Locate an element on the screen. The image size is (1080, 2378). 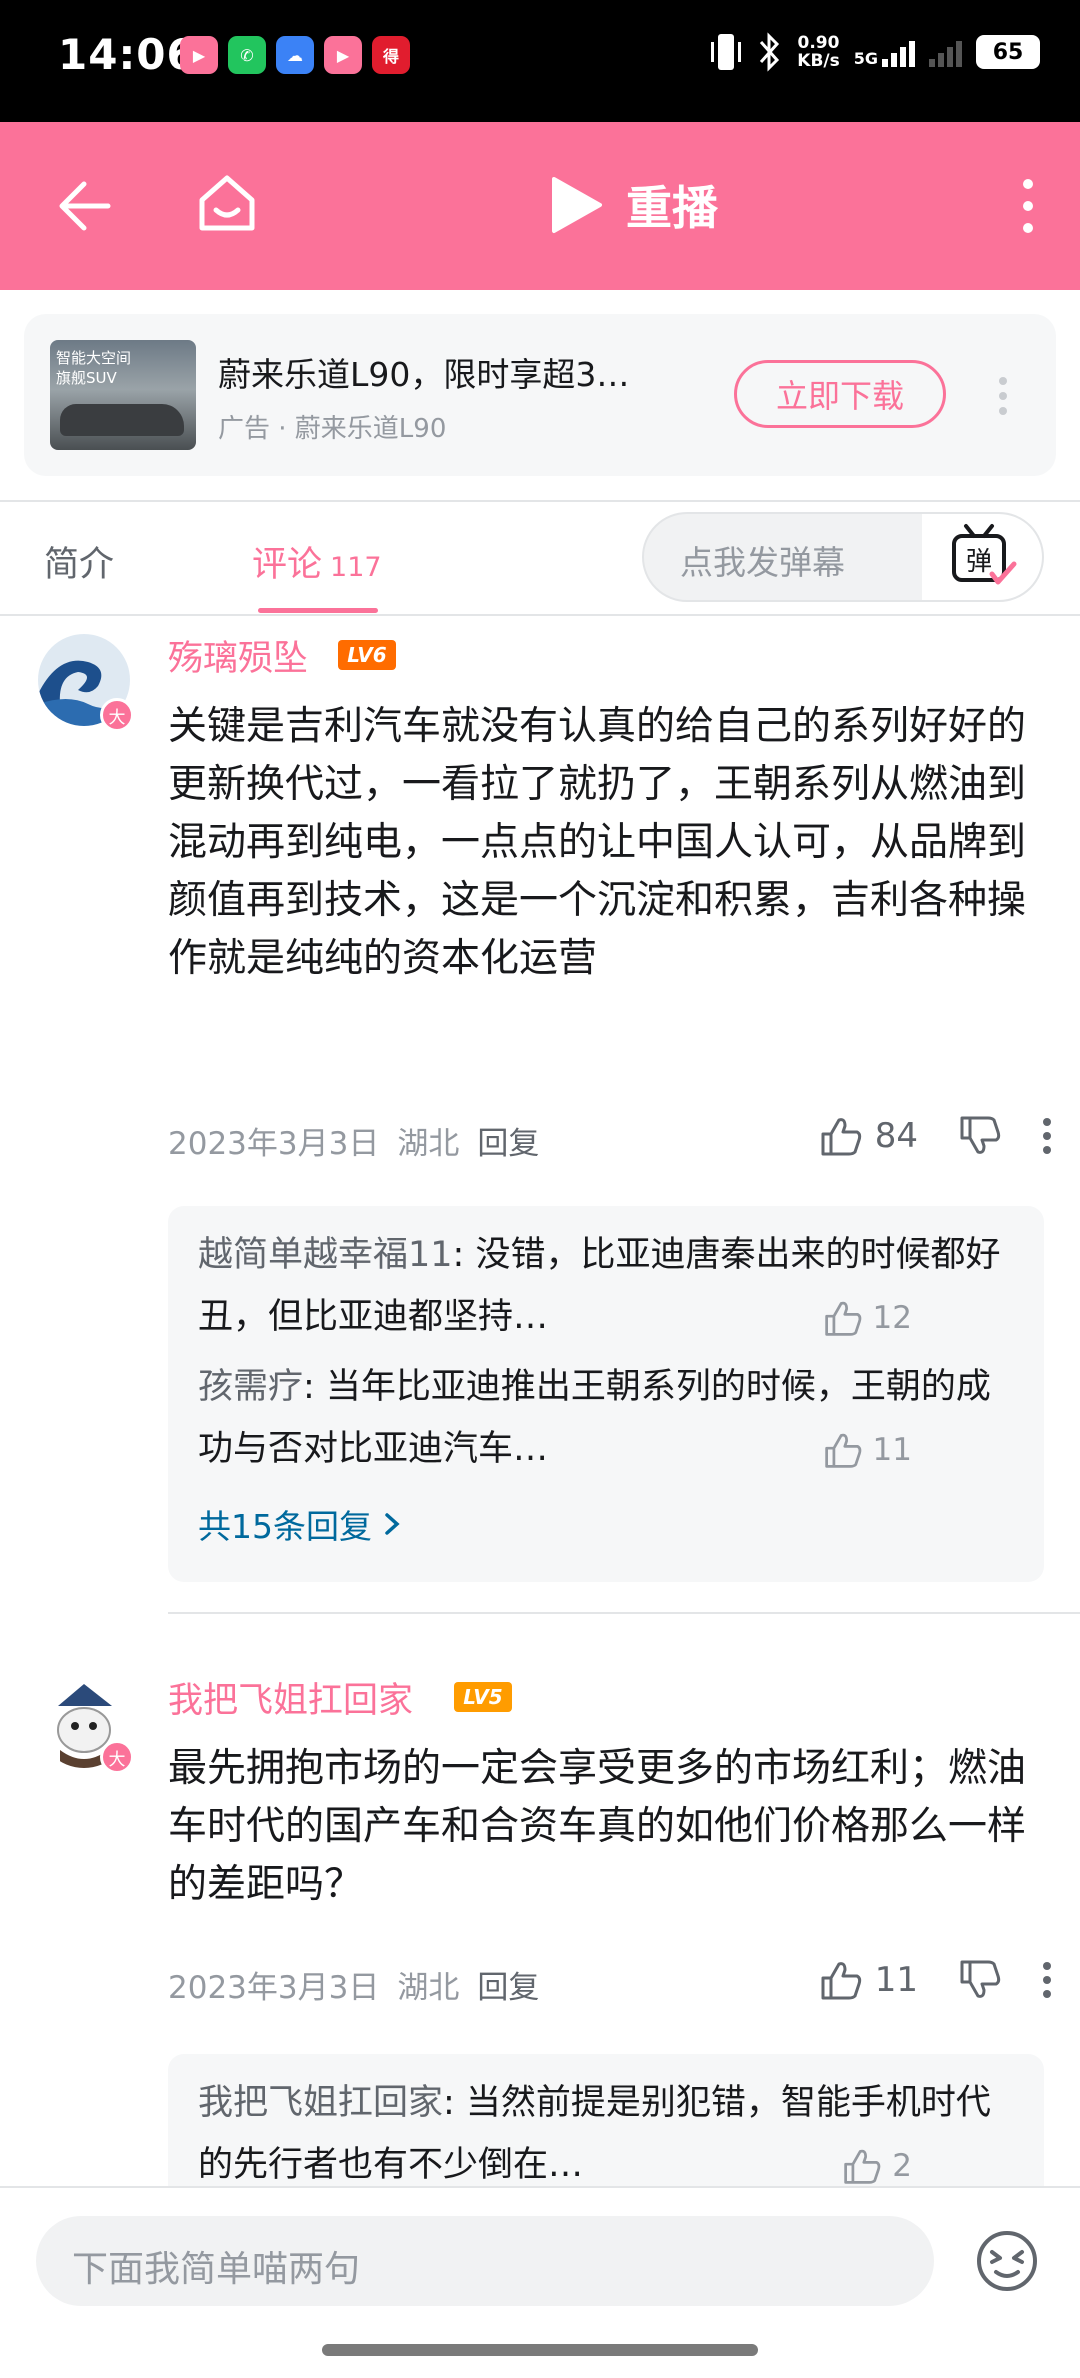
like-count: 84 is located at coordinates (896, 1136).